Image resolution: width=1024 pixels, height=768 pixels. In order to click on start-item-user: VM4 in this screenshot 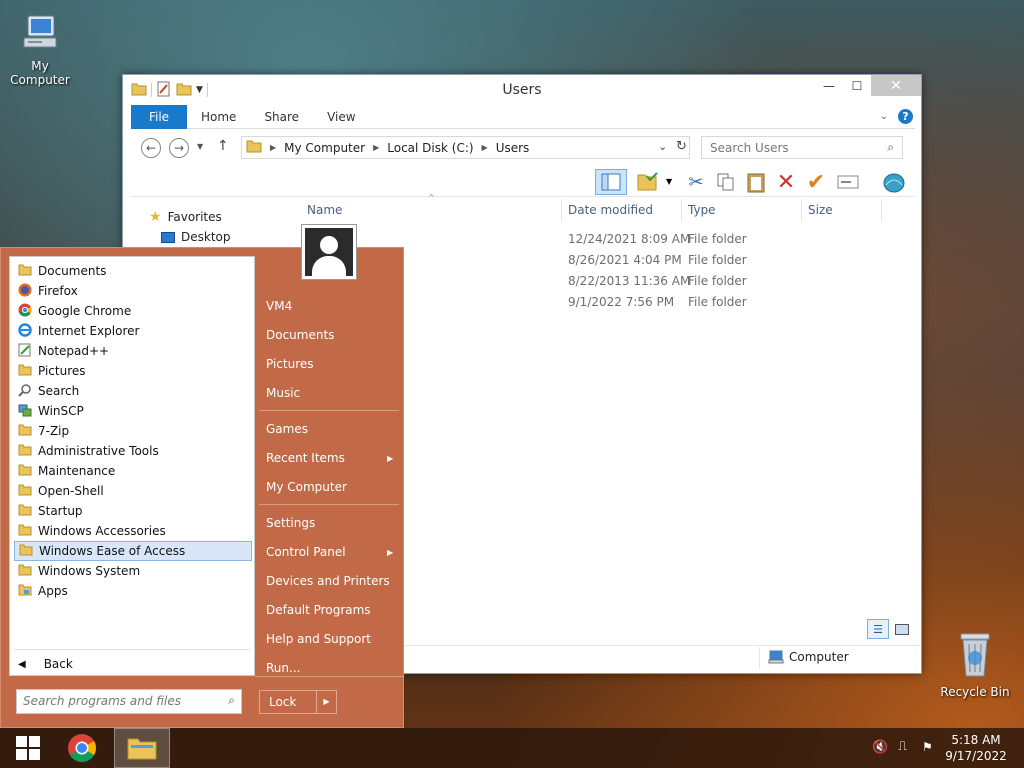, I will do `click(279, 306)`.